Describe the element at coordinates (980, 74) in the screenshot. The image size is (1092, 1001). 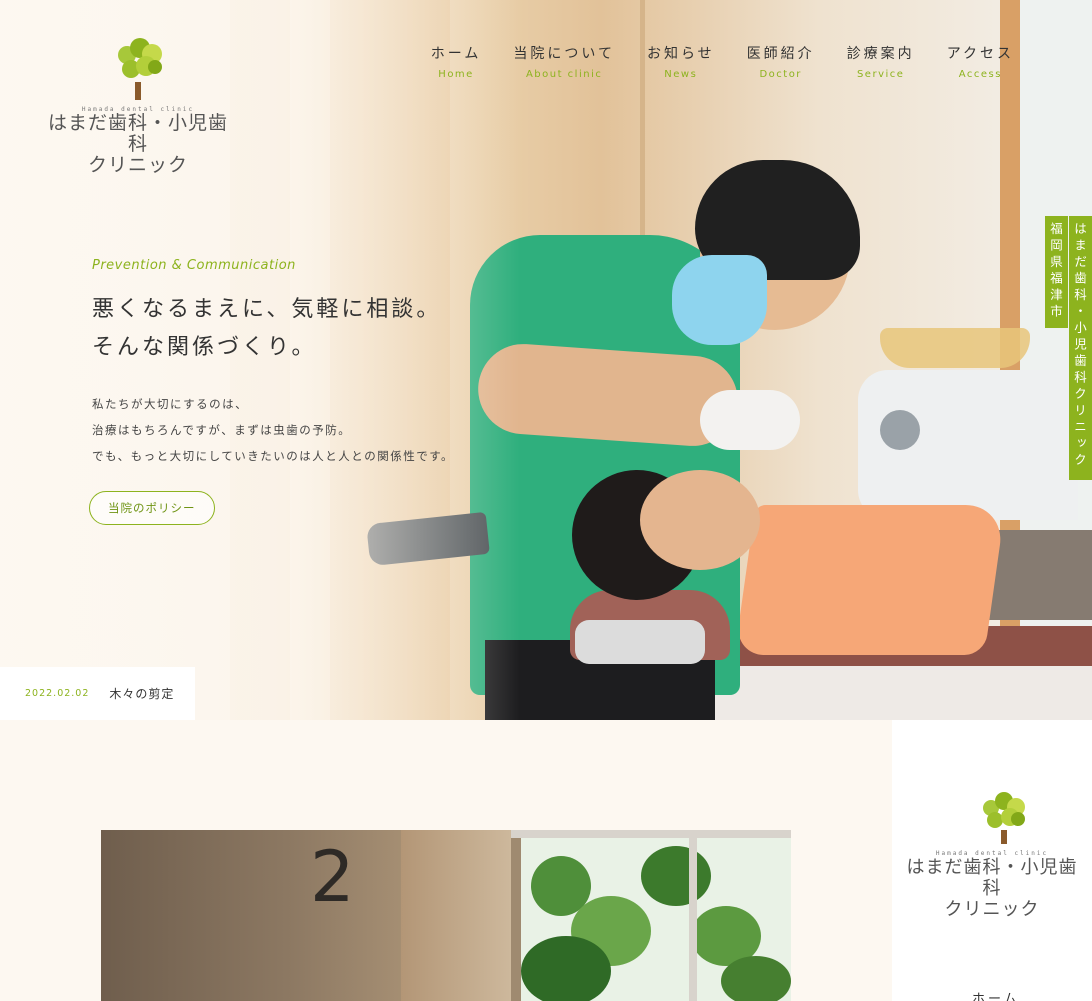
I see `nav-label-en: Access` at that location.